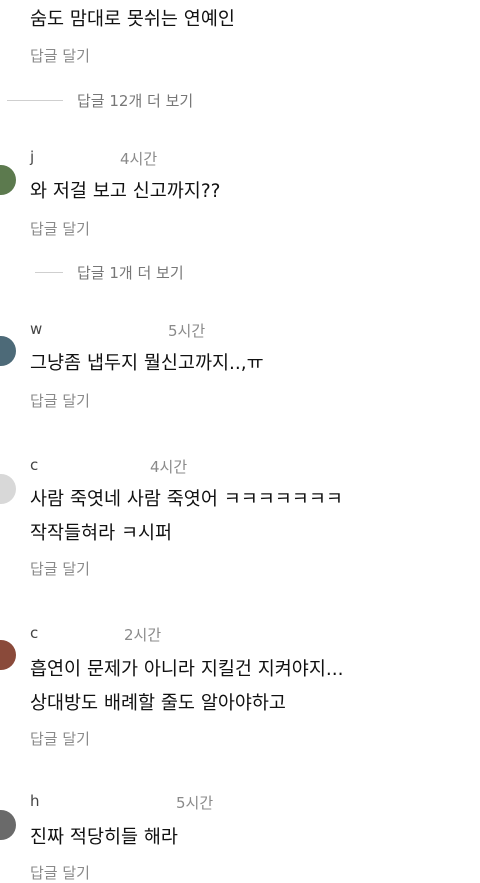 This screenshot has height=883, width=480. What do you see at coordinates (143, 635) in the screenshot?
I see `comment-time: 2시간` at bounding box center [143, 635].